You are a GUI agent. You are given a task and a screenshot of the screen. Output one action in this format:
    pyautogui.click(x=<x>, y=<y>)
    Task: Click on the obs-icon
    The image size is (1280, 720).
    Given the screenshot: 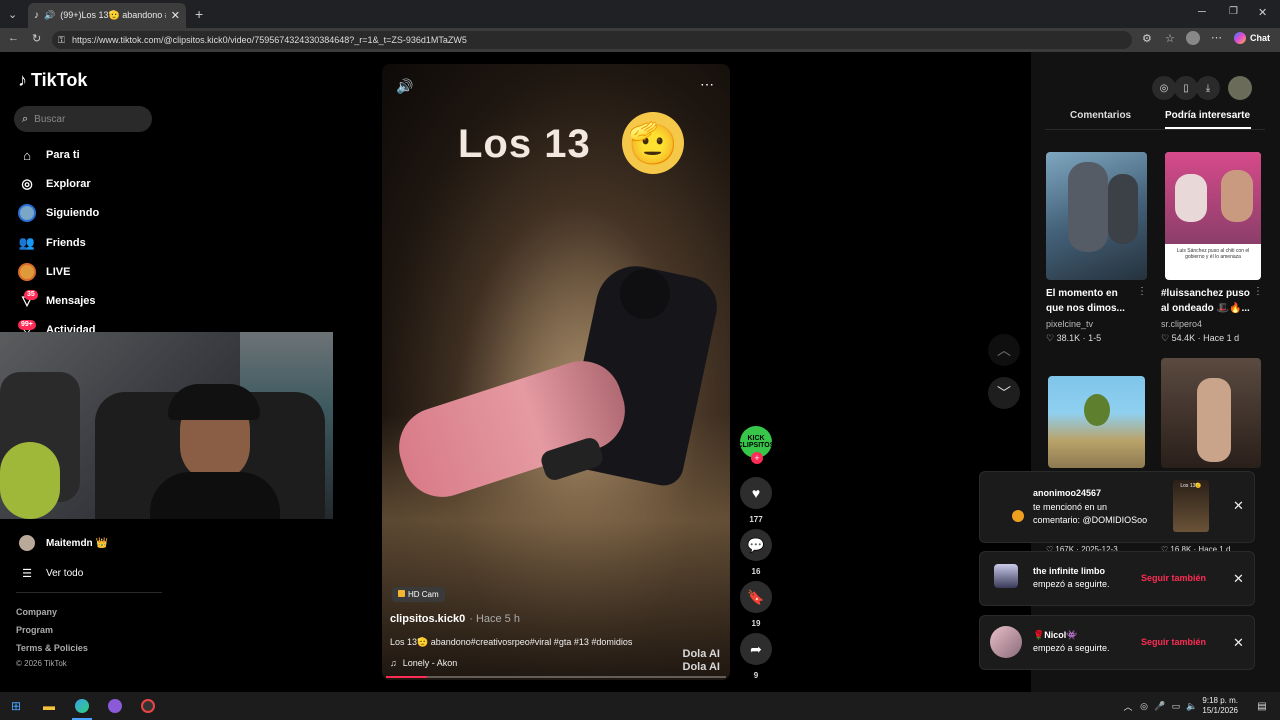 What is the action you would take?
    pyautogui.click(x=148, y=706)
    